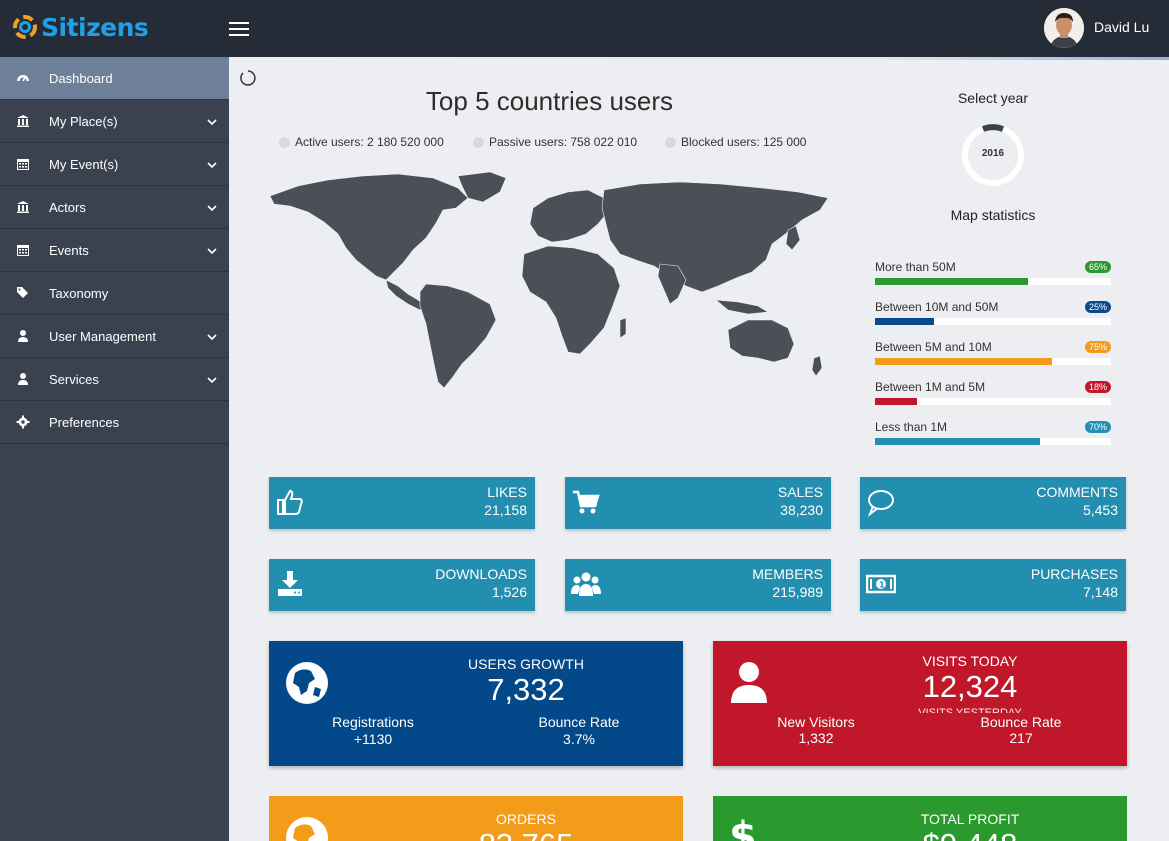 Image resolution: width=1169 pixels, height=841 pixels. I want to click on avatar, so click(1064, 28).